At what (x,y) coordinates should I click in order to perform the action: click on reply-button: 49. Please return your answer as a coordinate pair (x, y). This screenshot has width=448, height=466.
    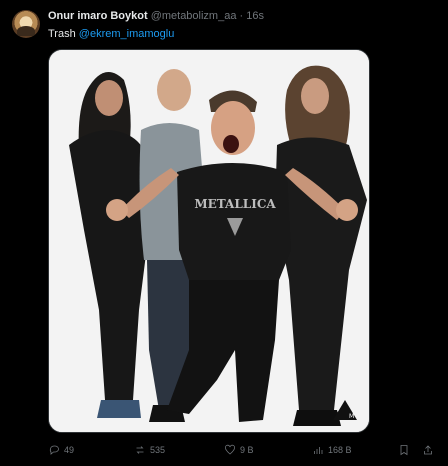
    Looking at the image, I should click on (61, 450).